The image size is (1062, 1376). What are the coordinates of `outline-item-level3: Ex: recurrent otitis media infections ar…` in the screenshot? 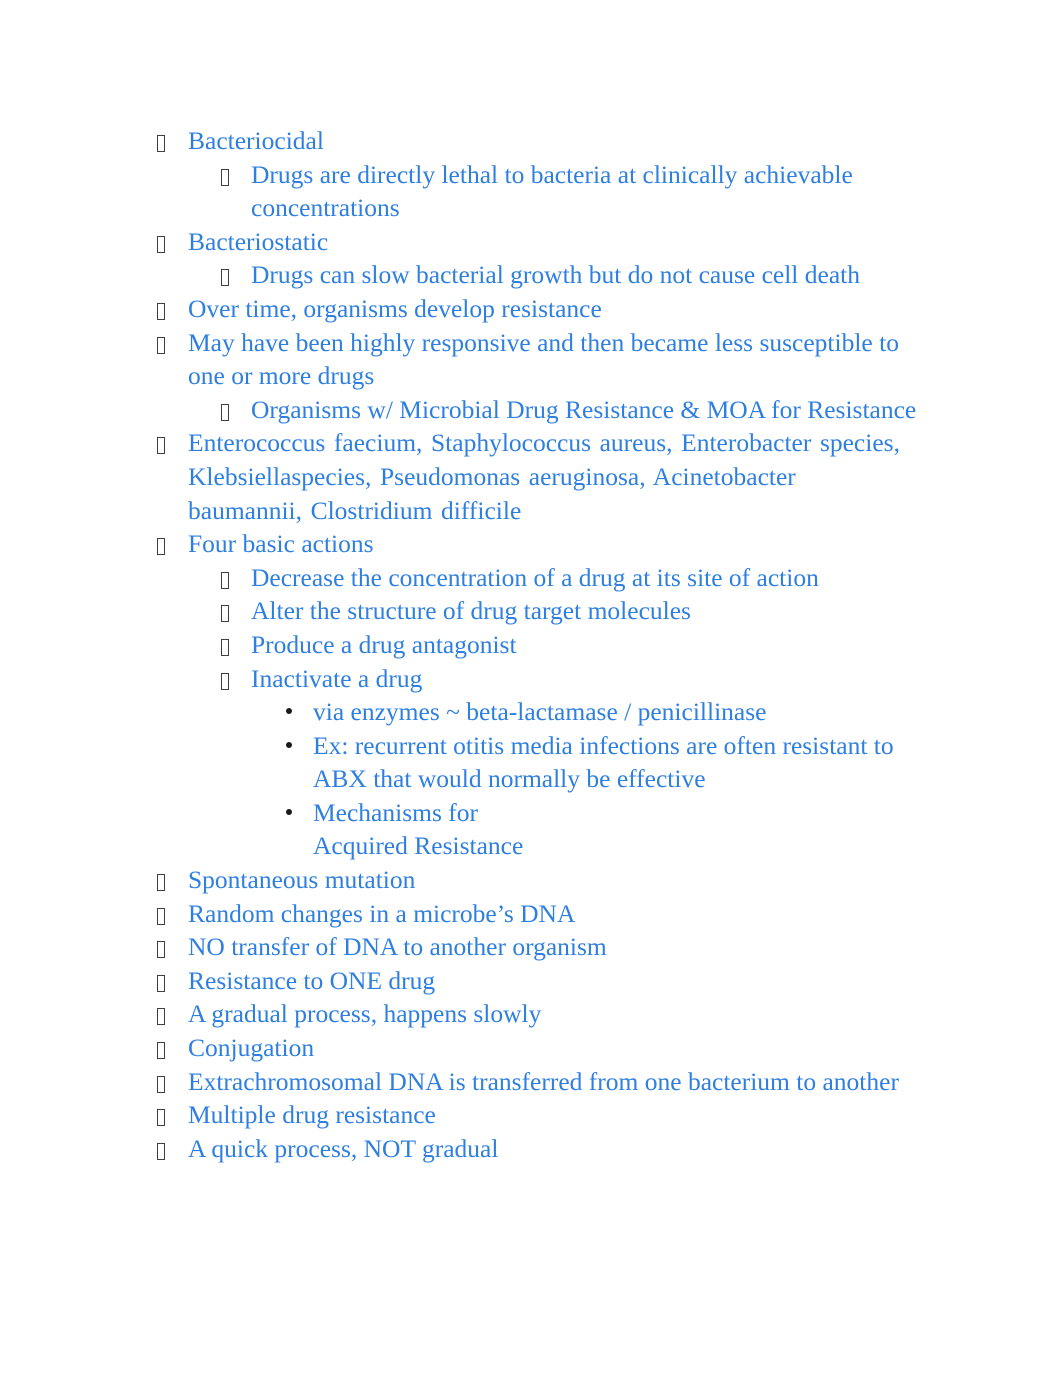 It's located at (531, 762).